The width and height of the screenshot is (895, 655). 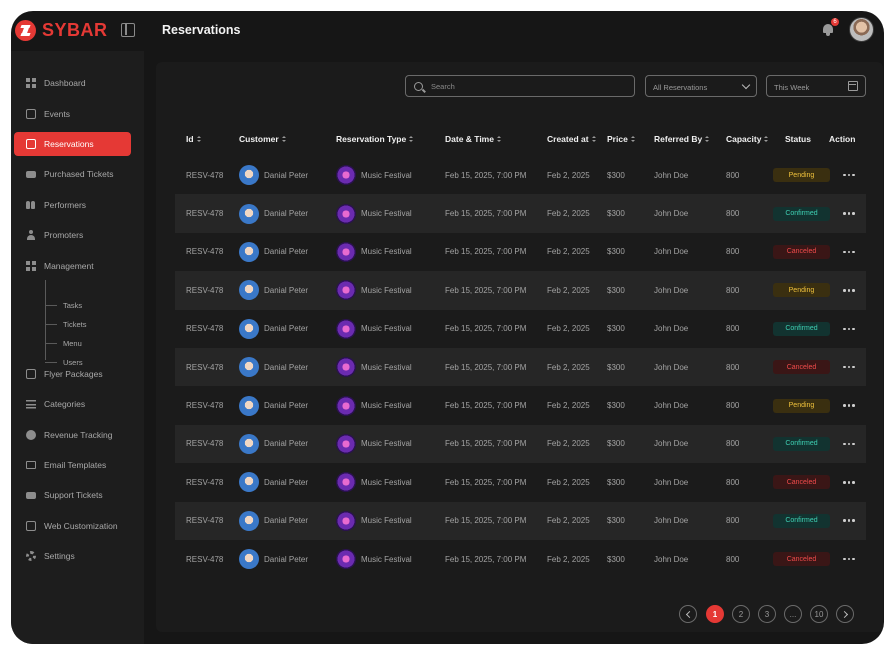 I want to click on sidebar-toggle-icon, so click(x=128, y=30).